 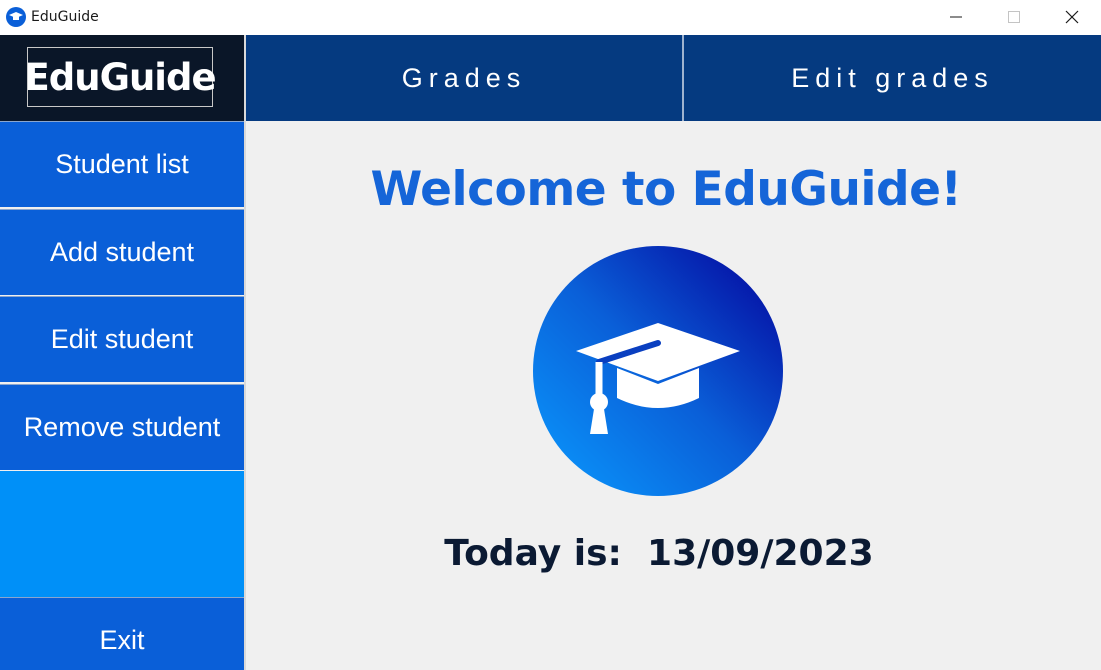 I want to click on maximize-button, so click(x=1014, y=17).